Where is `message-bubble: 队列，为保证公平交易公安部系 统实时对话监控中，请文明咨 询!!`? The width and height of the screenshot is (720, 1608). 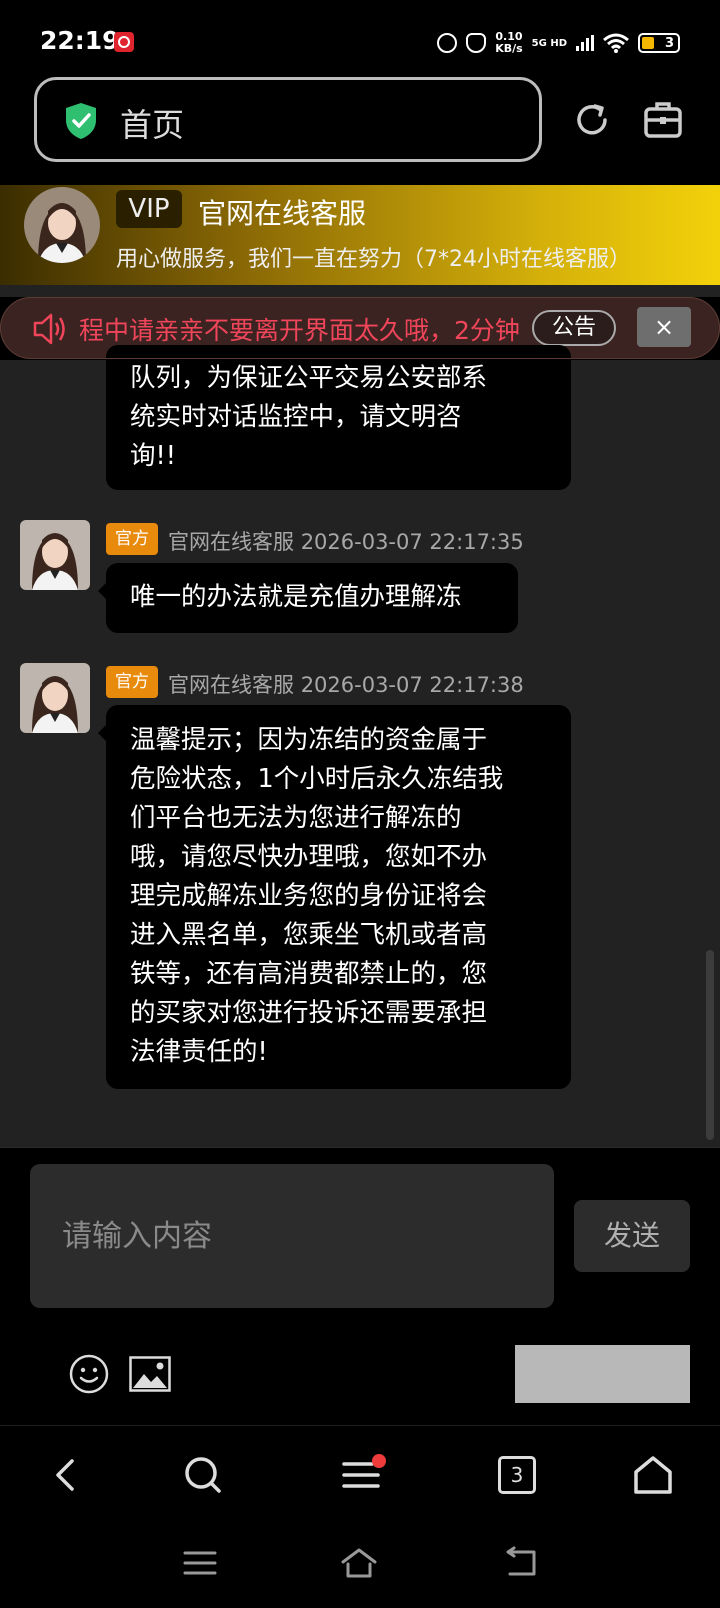 message-bubble: 队列，为保证公平交易公安部系 统实时对话监控中，请文明咨 询!! is located at coordinates (338, 417).